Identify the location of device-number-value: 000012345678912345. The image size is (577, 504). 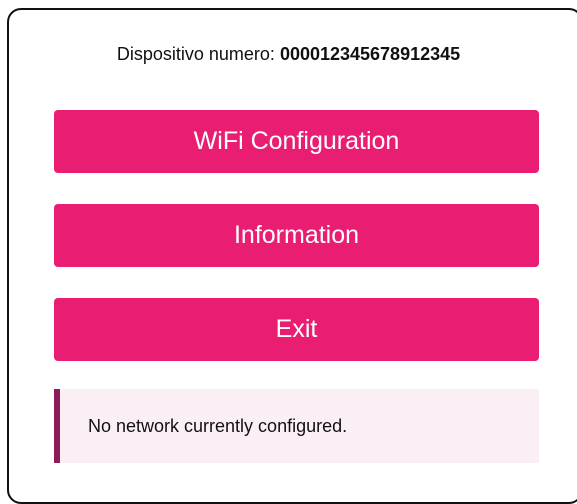
(370, 54).